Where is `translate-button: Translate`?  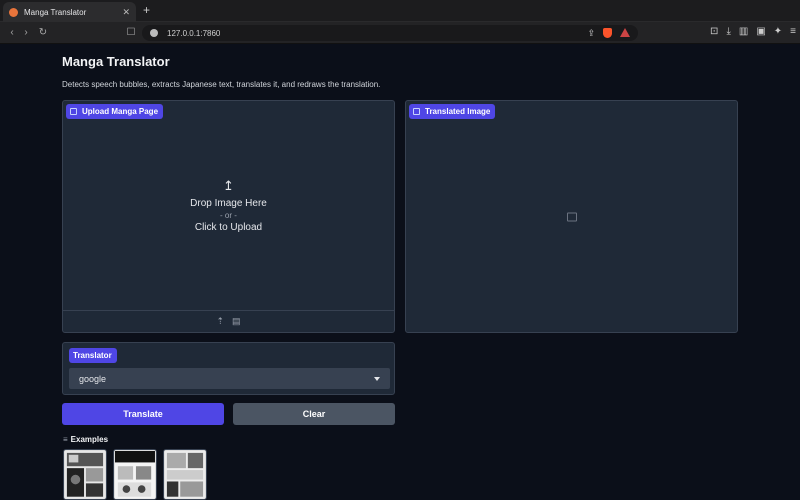 translate-button: Translate is located at coordinates (143, 414).